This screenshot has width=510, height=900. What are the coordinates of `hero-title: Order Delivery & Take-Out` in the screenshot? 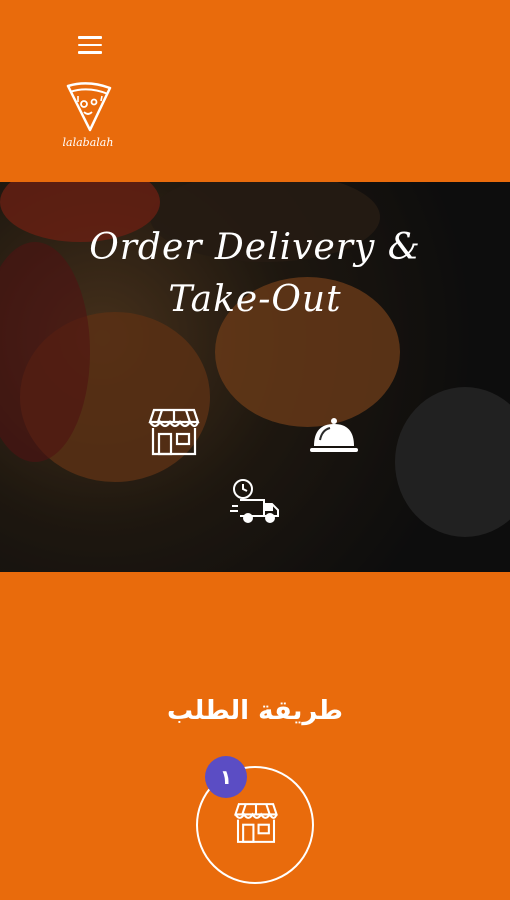 It's located at (255, 274).